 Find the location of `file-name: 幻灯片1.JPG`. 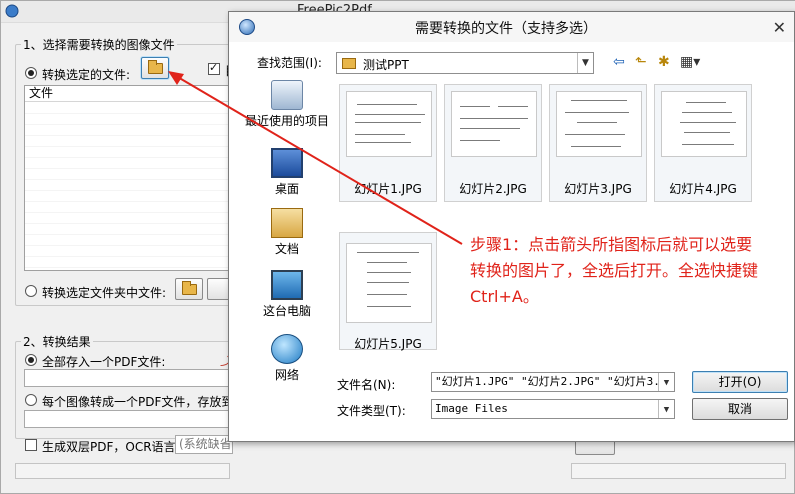

file-name: 幻灯片1.JPG is located at coordinates (388, 189).